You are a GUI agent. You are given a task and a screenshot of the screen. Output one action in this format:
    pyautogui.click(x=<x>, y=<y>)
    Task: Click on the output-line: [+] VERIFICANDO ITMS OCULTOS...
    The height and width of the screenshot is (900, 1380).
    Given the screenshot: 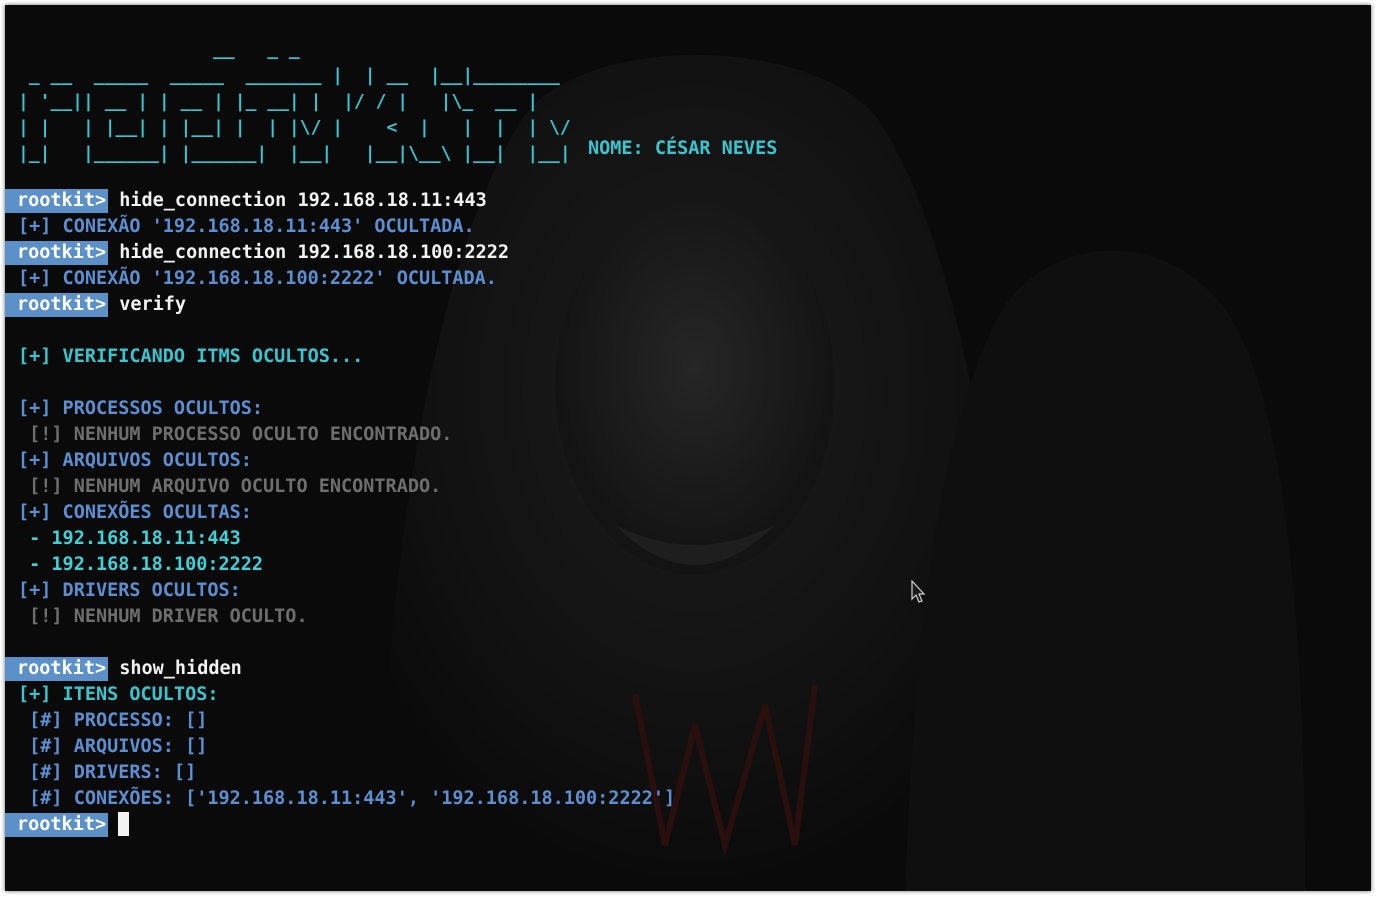 What is the action you would take?
    pyautogui.click(x=340, y=357)
    